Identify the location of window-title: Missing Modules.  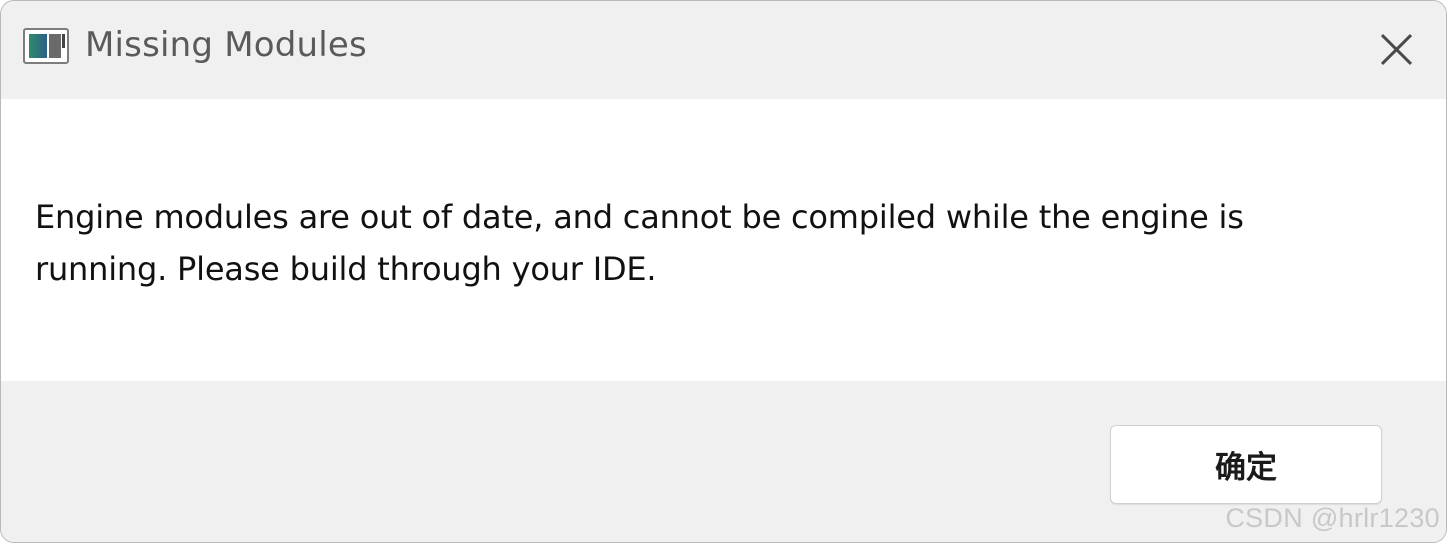
(226, 45).